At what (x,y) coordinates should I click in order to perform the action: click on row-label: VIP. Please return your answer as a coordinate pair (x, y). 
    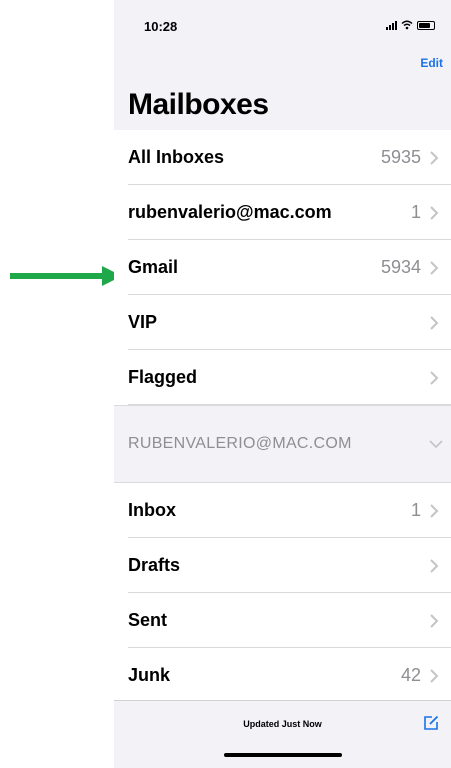
    Looking at the image, I should click on (143, 322).